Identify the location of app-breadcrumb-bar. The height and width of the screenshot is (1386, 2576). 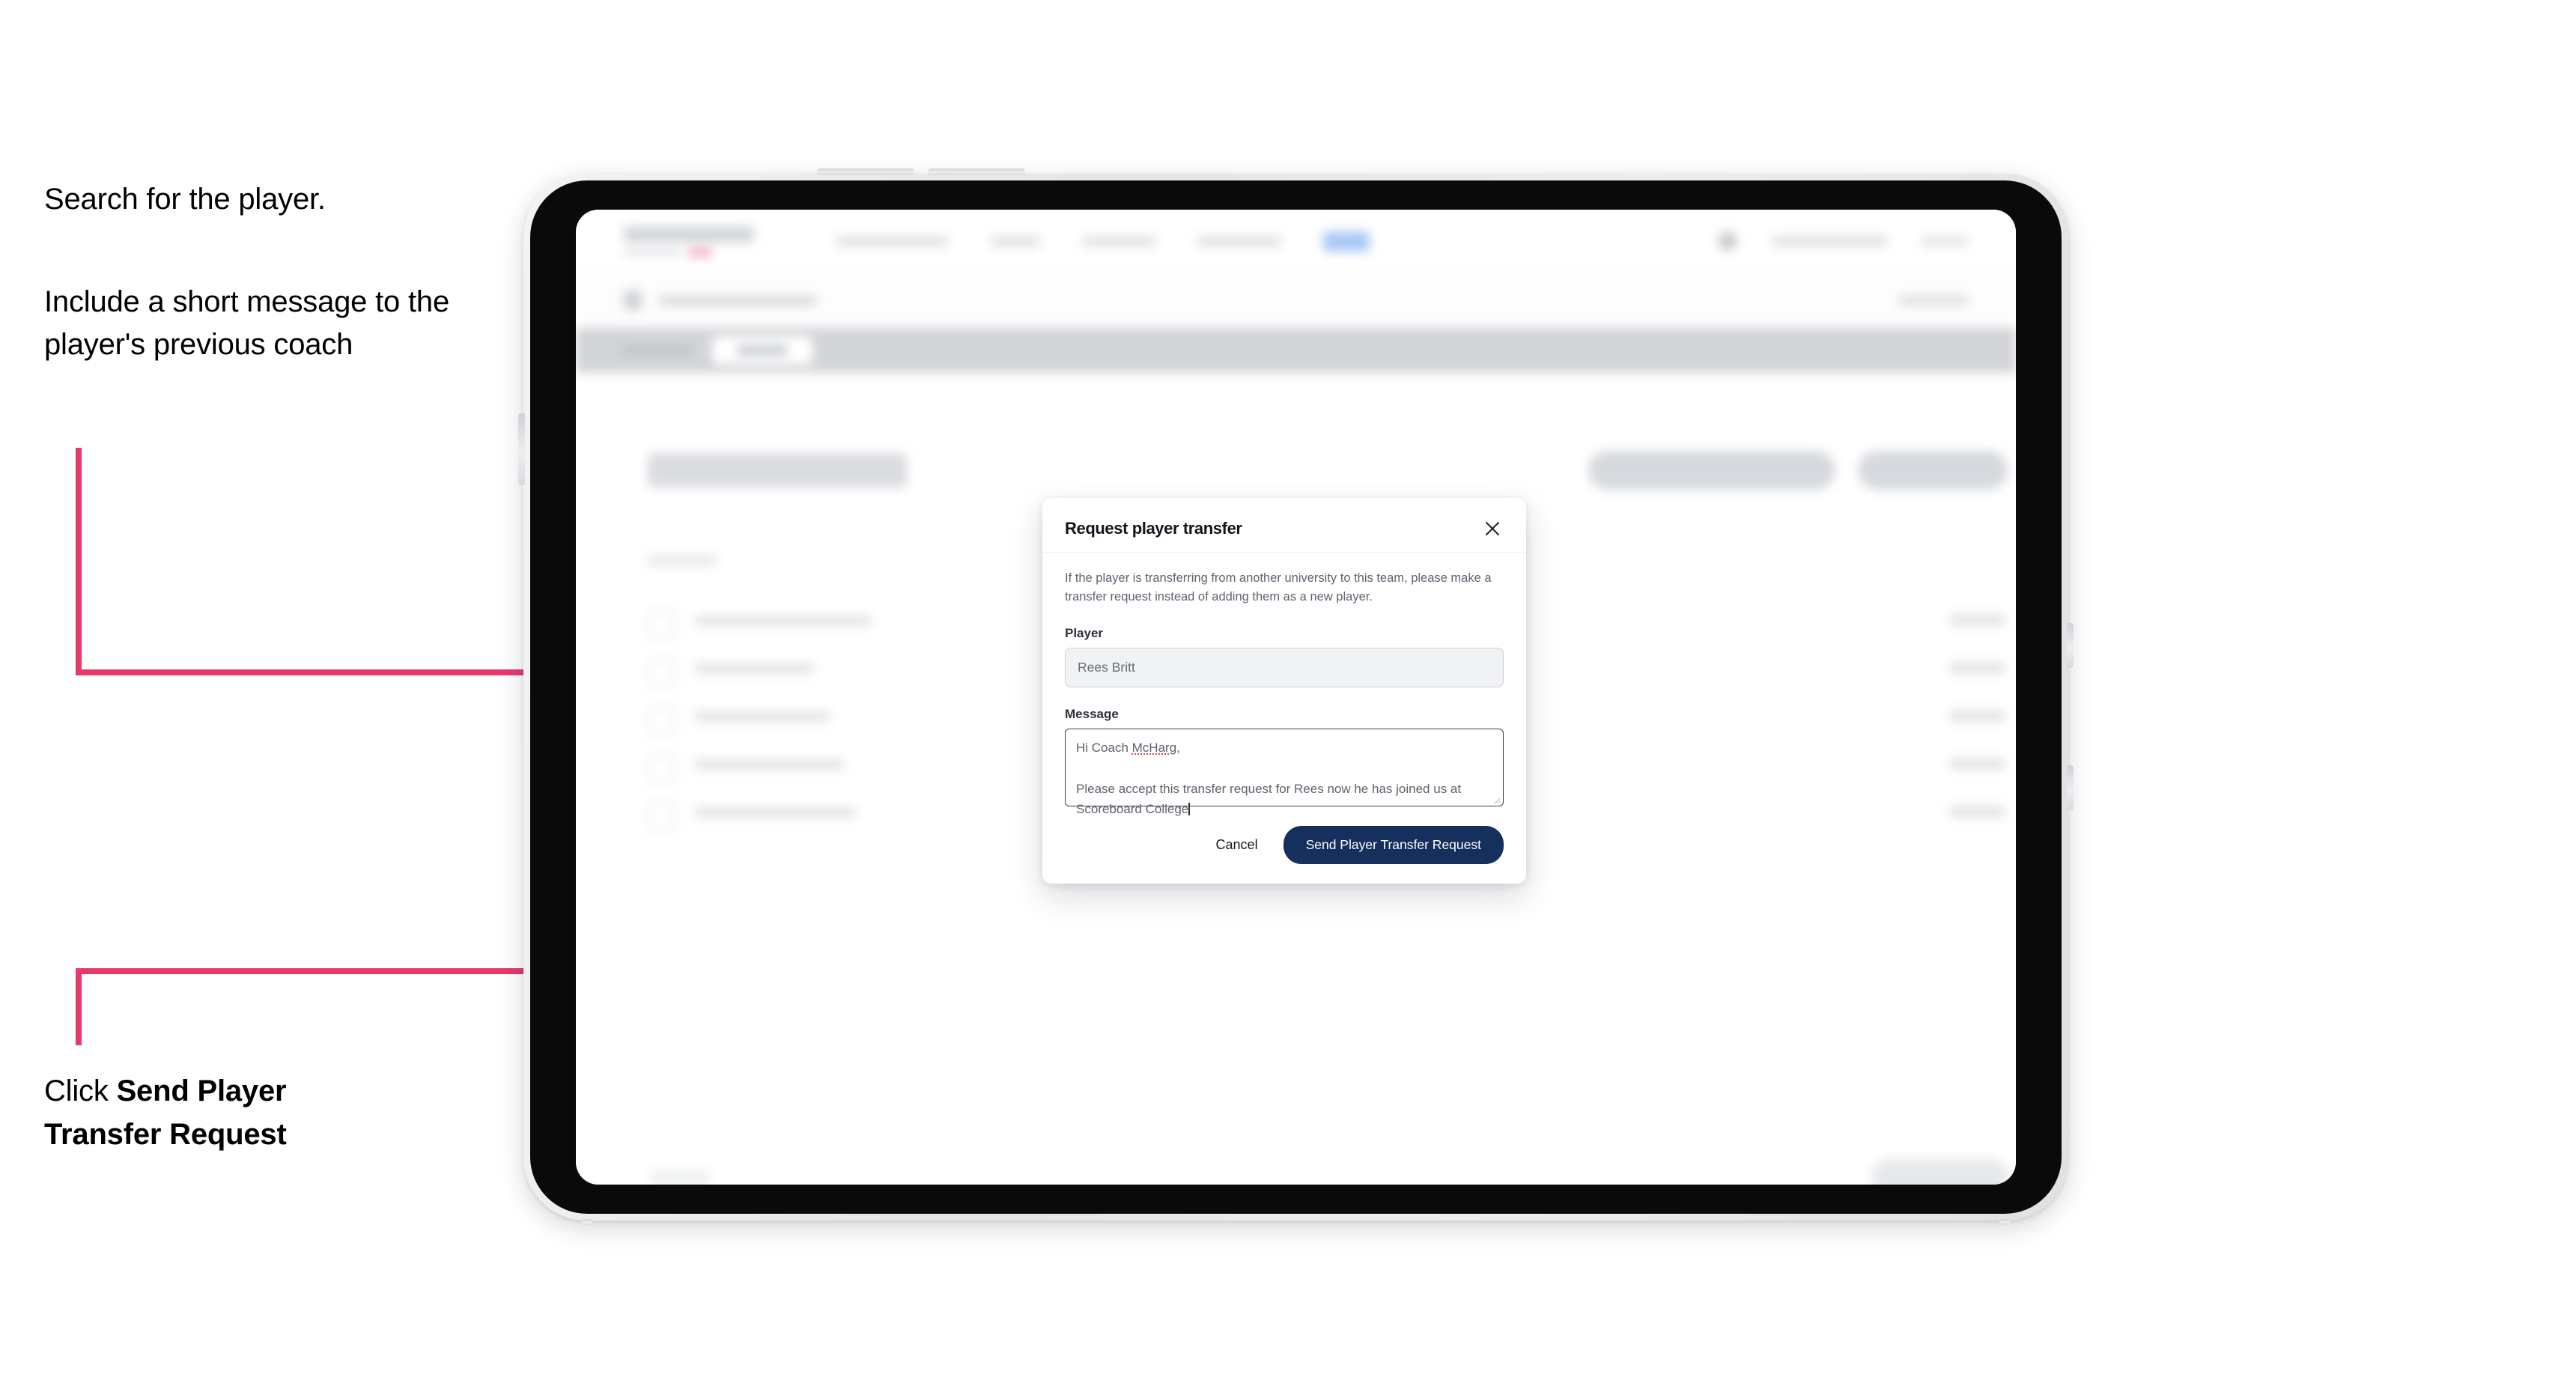
(1296, 300).